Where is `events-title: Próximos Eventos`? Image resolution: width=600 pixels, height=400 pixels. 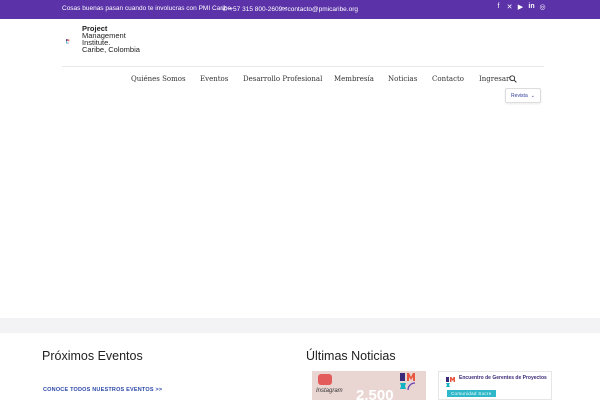
events-title: Próximos Eventos is located at coordinates (92, 356).